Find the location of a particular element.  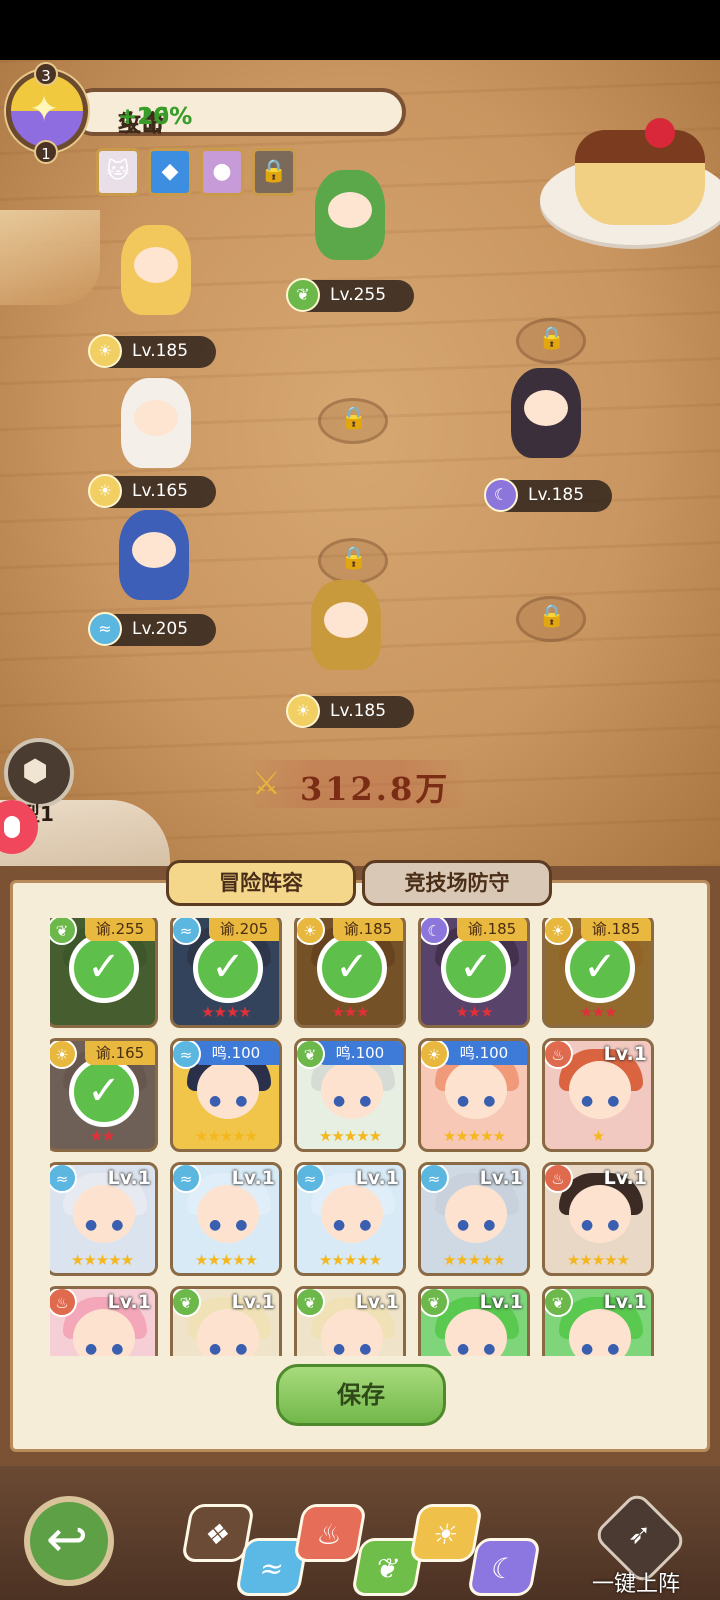

hero-card: ●●✓谕.255❦ is located at coordinates (104, 973).